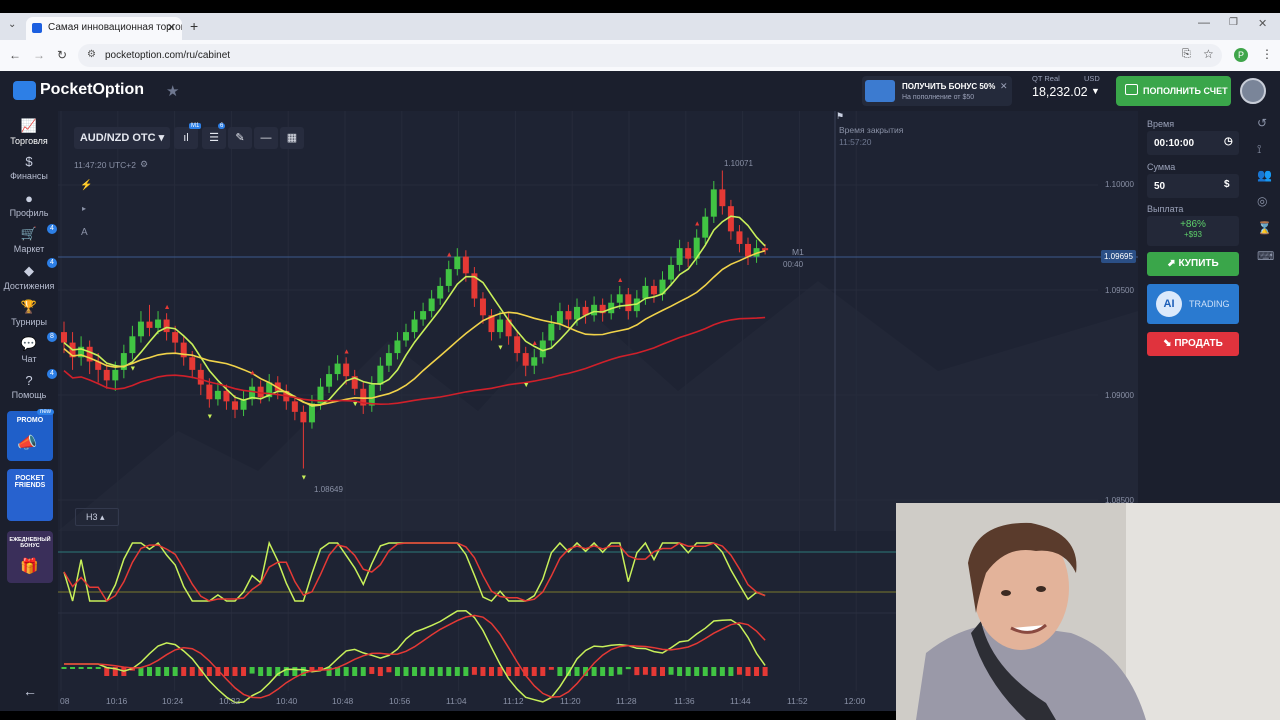 This screenshot has height=720, width=1280. I want to click on window-close-icon: ✕, so click(1262, 23).